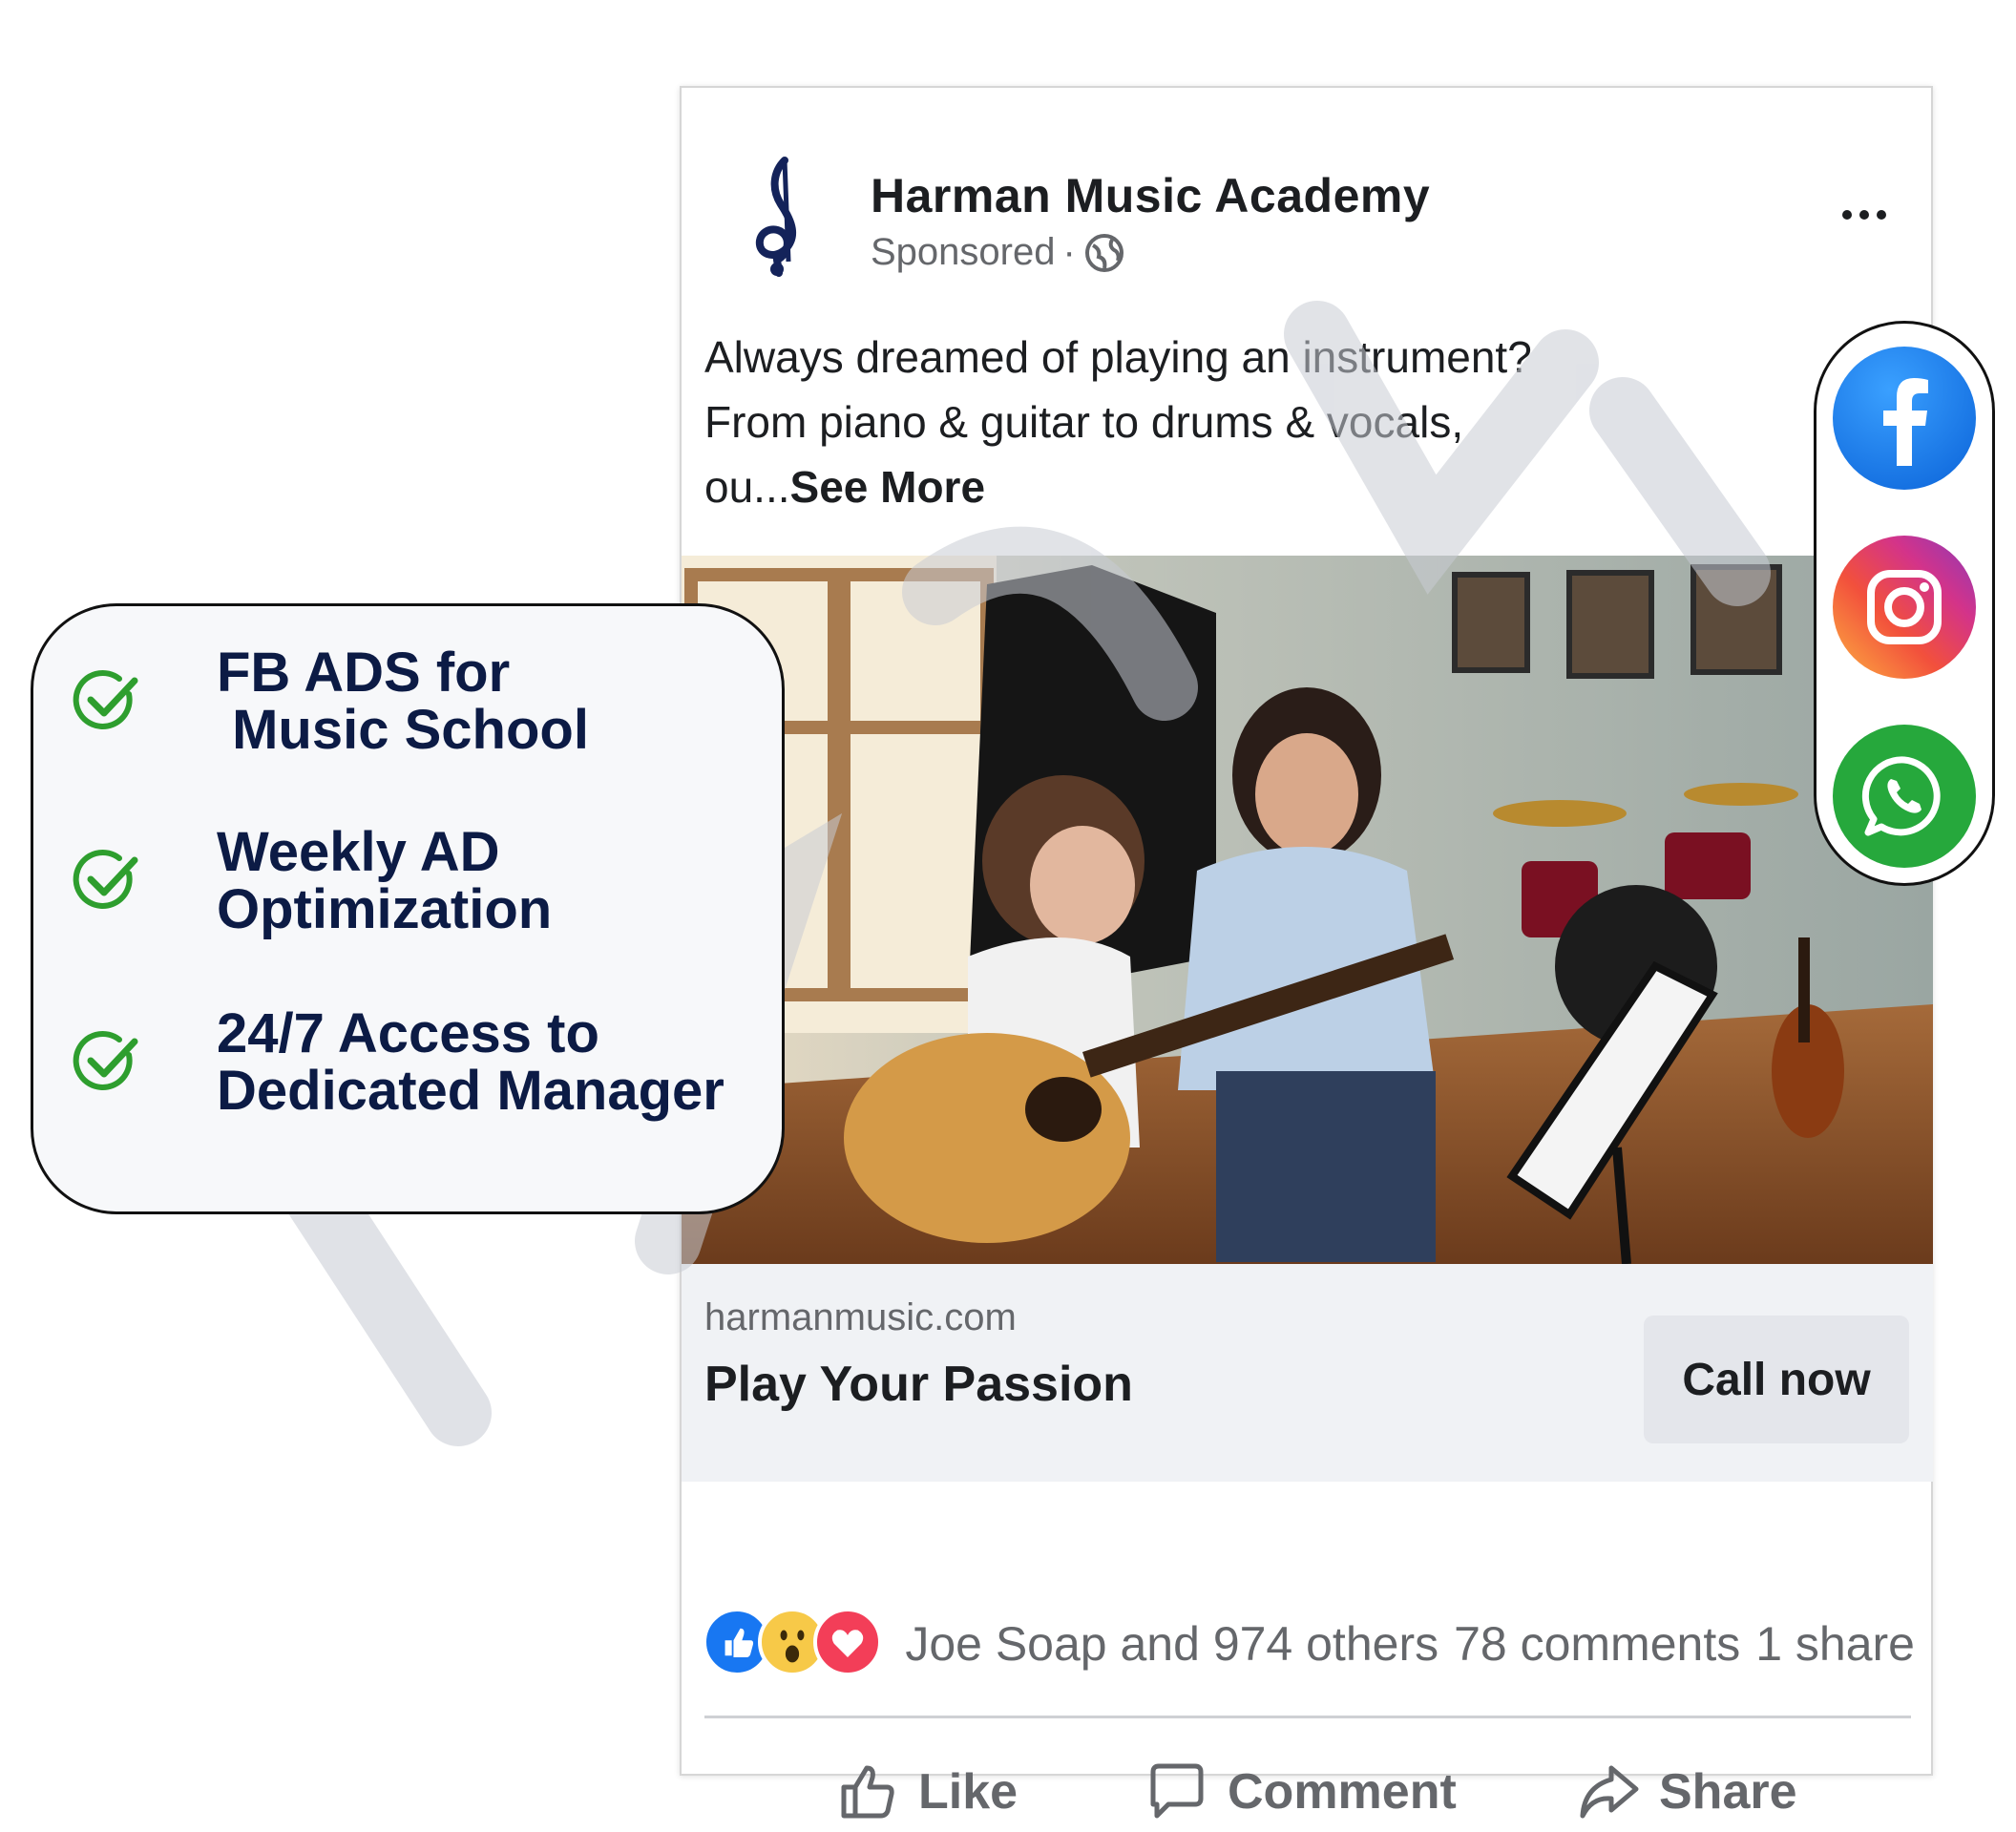  What do you see at coordinates (403, 701) in the screenshot?
I see `feature-text: FB ADS for Music School` at bounding box center [403, 701].